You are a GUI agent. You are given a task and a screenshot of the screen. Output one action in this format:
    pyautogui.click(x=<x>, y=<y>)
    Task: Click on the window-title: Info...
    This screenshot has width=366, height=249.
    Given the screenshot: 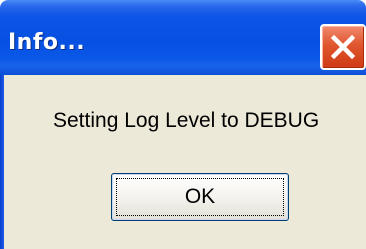 What is the action you would take?
    pyautogui.click(x=47, y=42)
    